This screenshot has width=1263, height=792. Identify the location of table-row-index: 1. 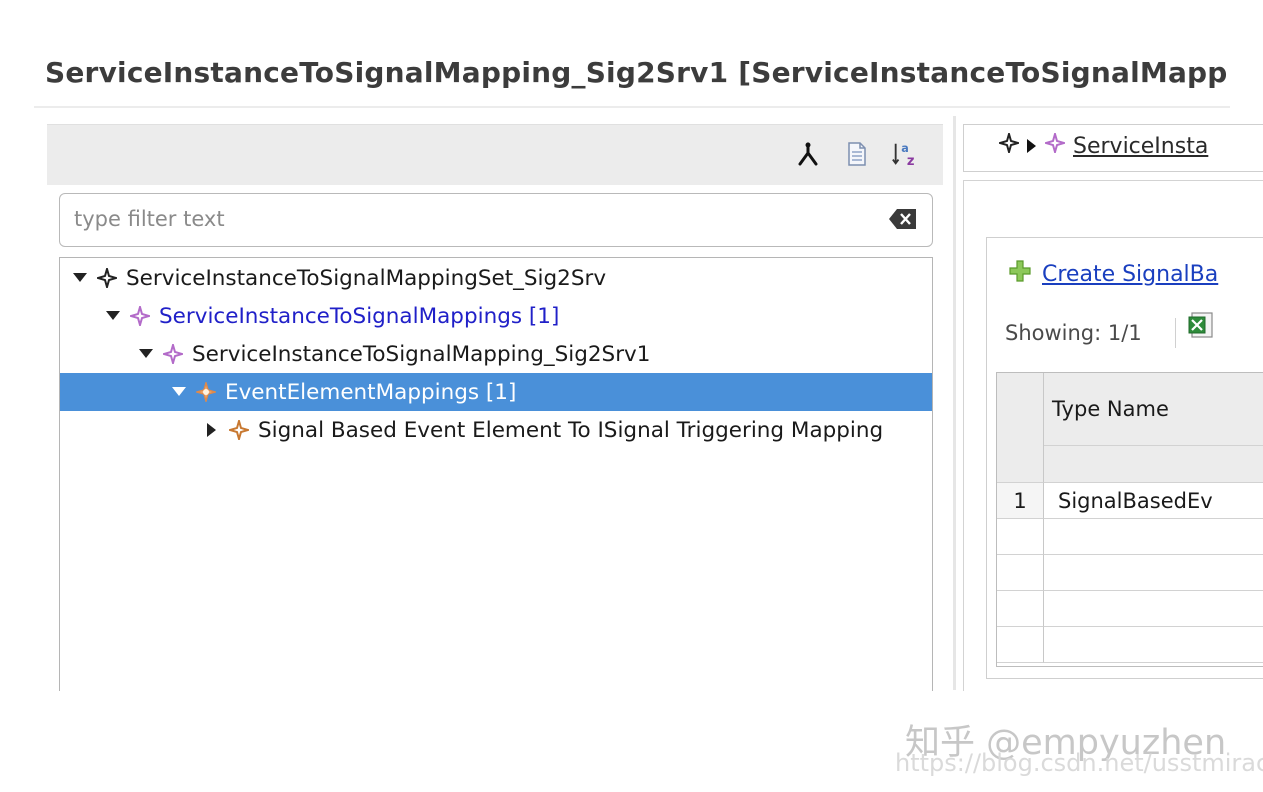
(1020, 501).